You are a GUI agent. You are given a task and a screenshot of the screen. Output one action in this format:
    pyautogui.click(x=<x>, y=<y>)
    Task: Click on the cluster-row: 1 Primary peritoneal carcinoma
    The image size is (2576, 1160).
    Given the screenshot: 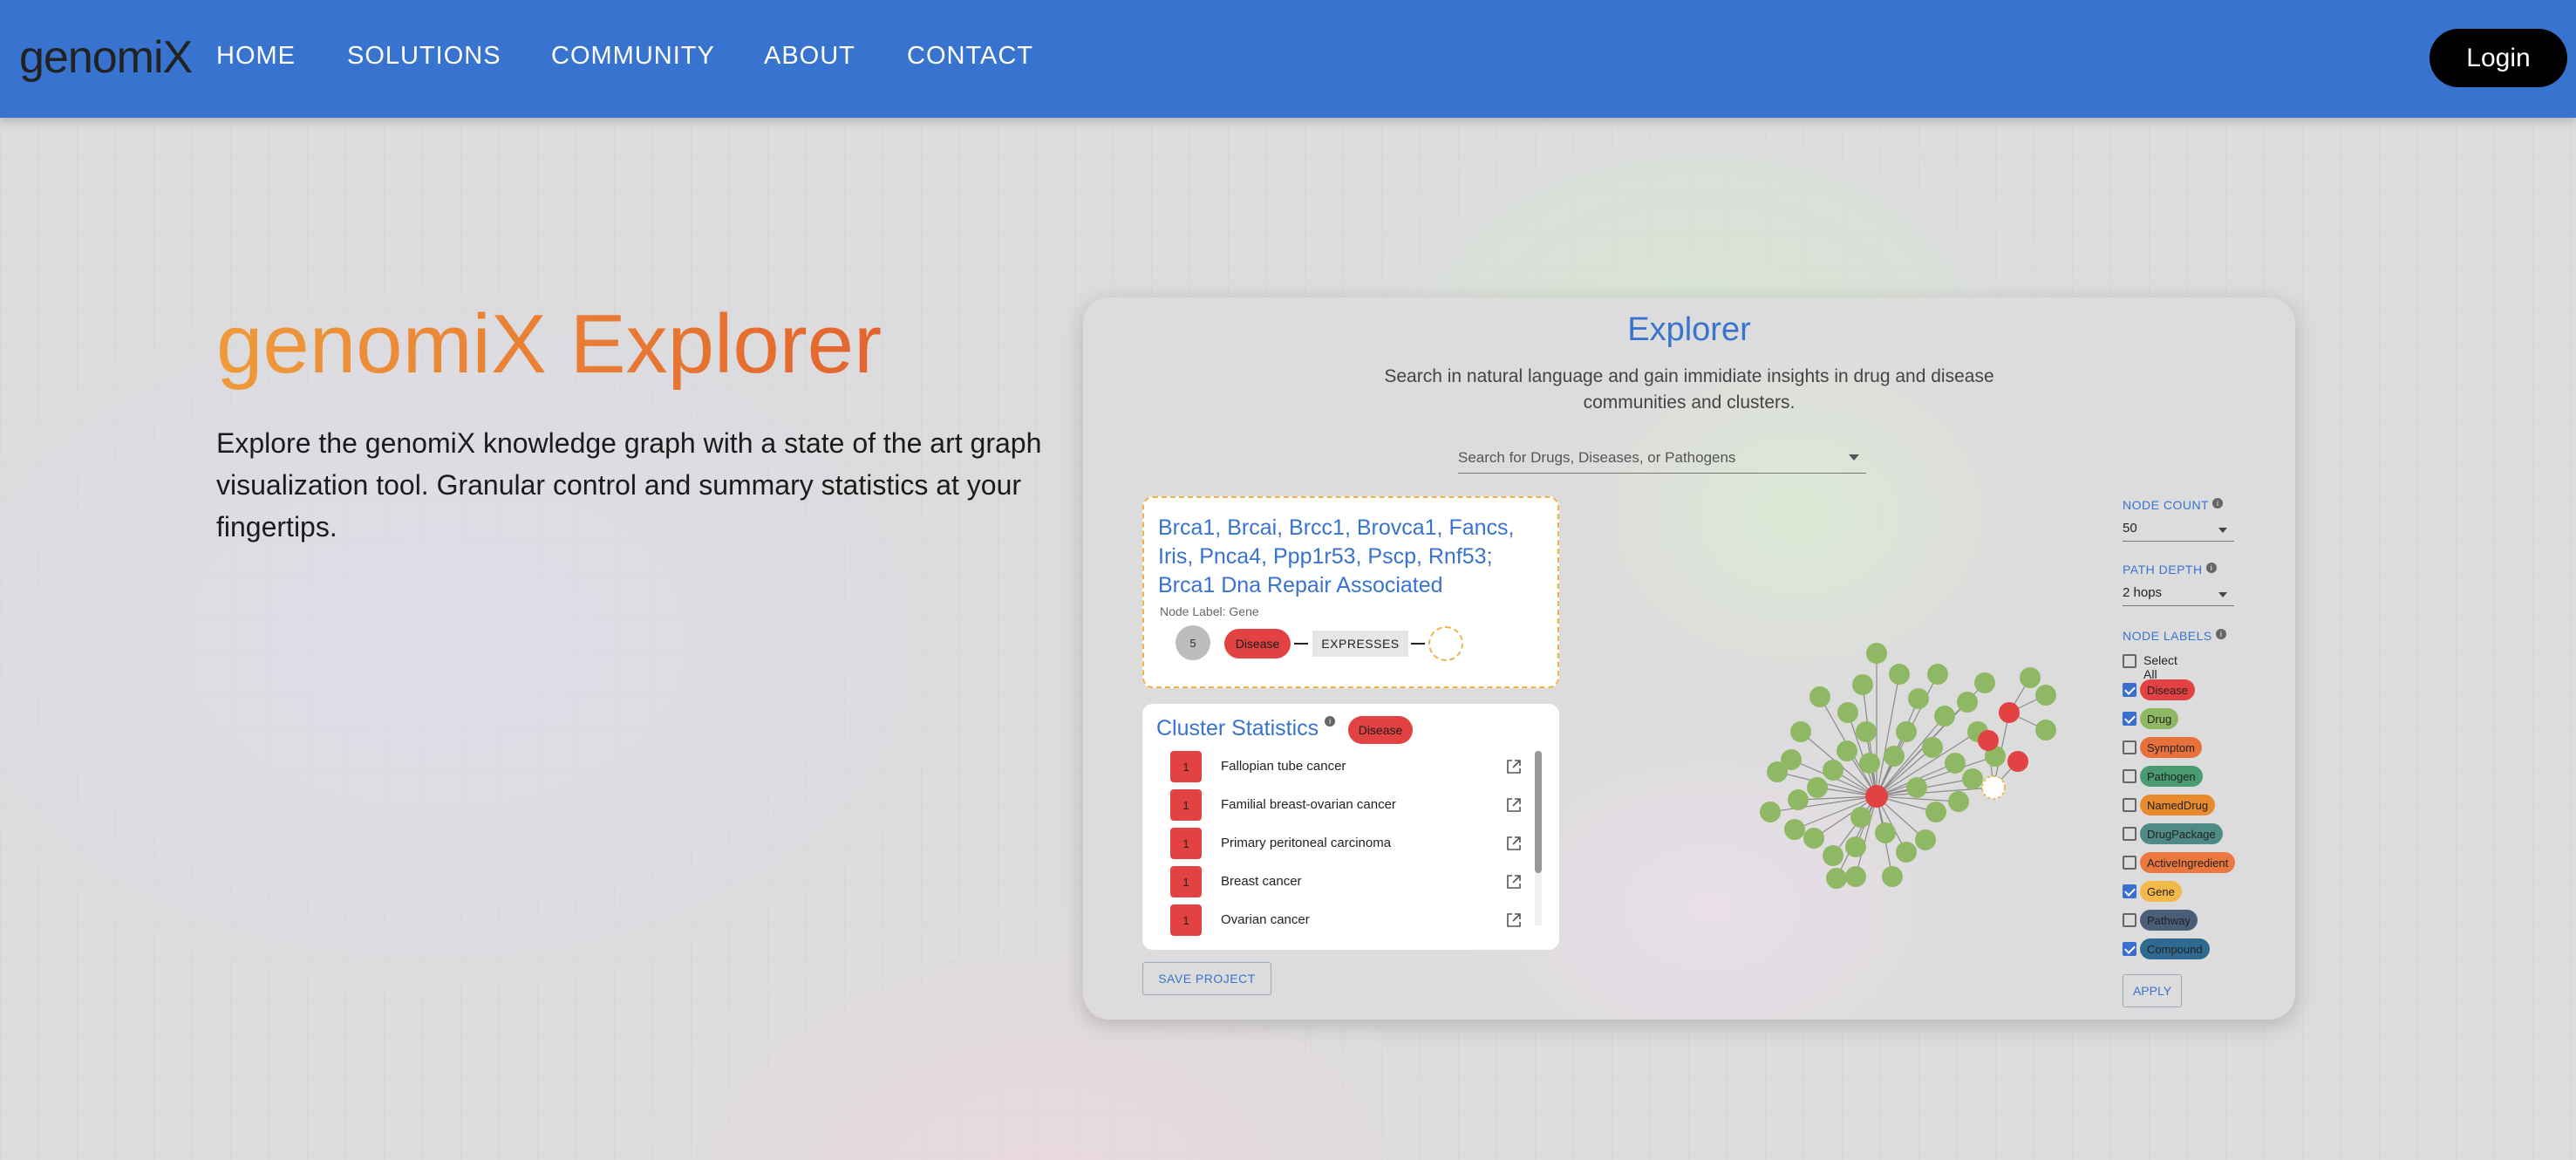 What is the action you would take?
    pyautogui.click(x=1349, y=843)
    